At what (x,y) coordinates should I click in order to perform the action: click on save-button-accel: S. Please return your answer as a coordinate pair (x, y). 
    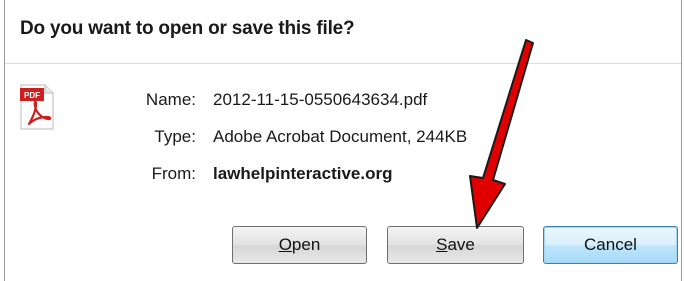
    Looking at the image, I should click on (442, 244).